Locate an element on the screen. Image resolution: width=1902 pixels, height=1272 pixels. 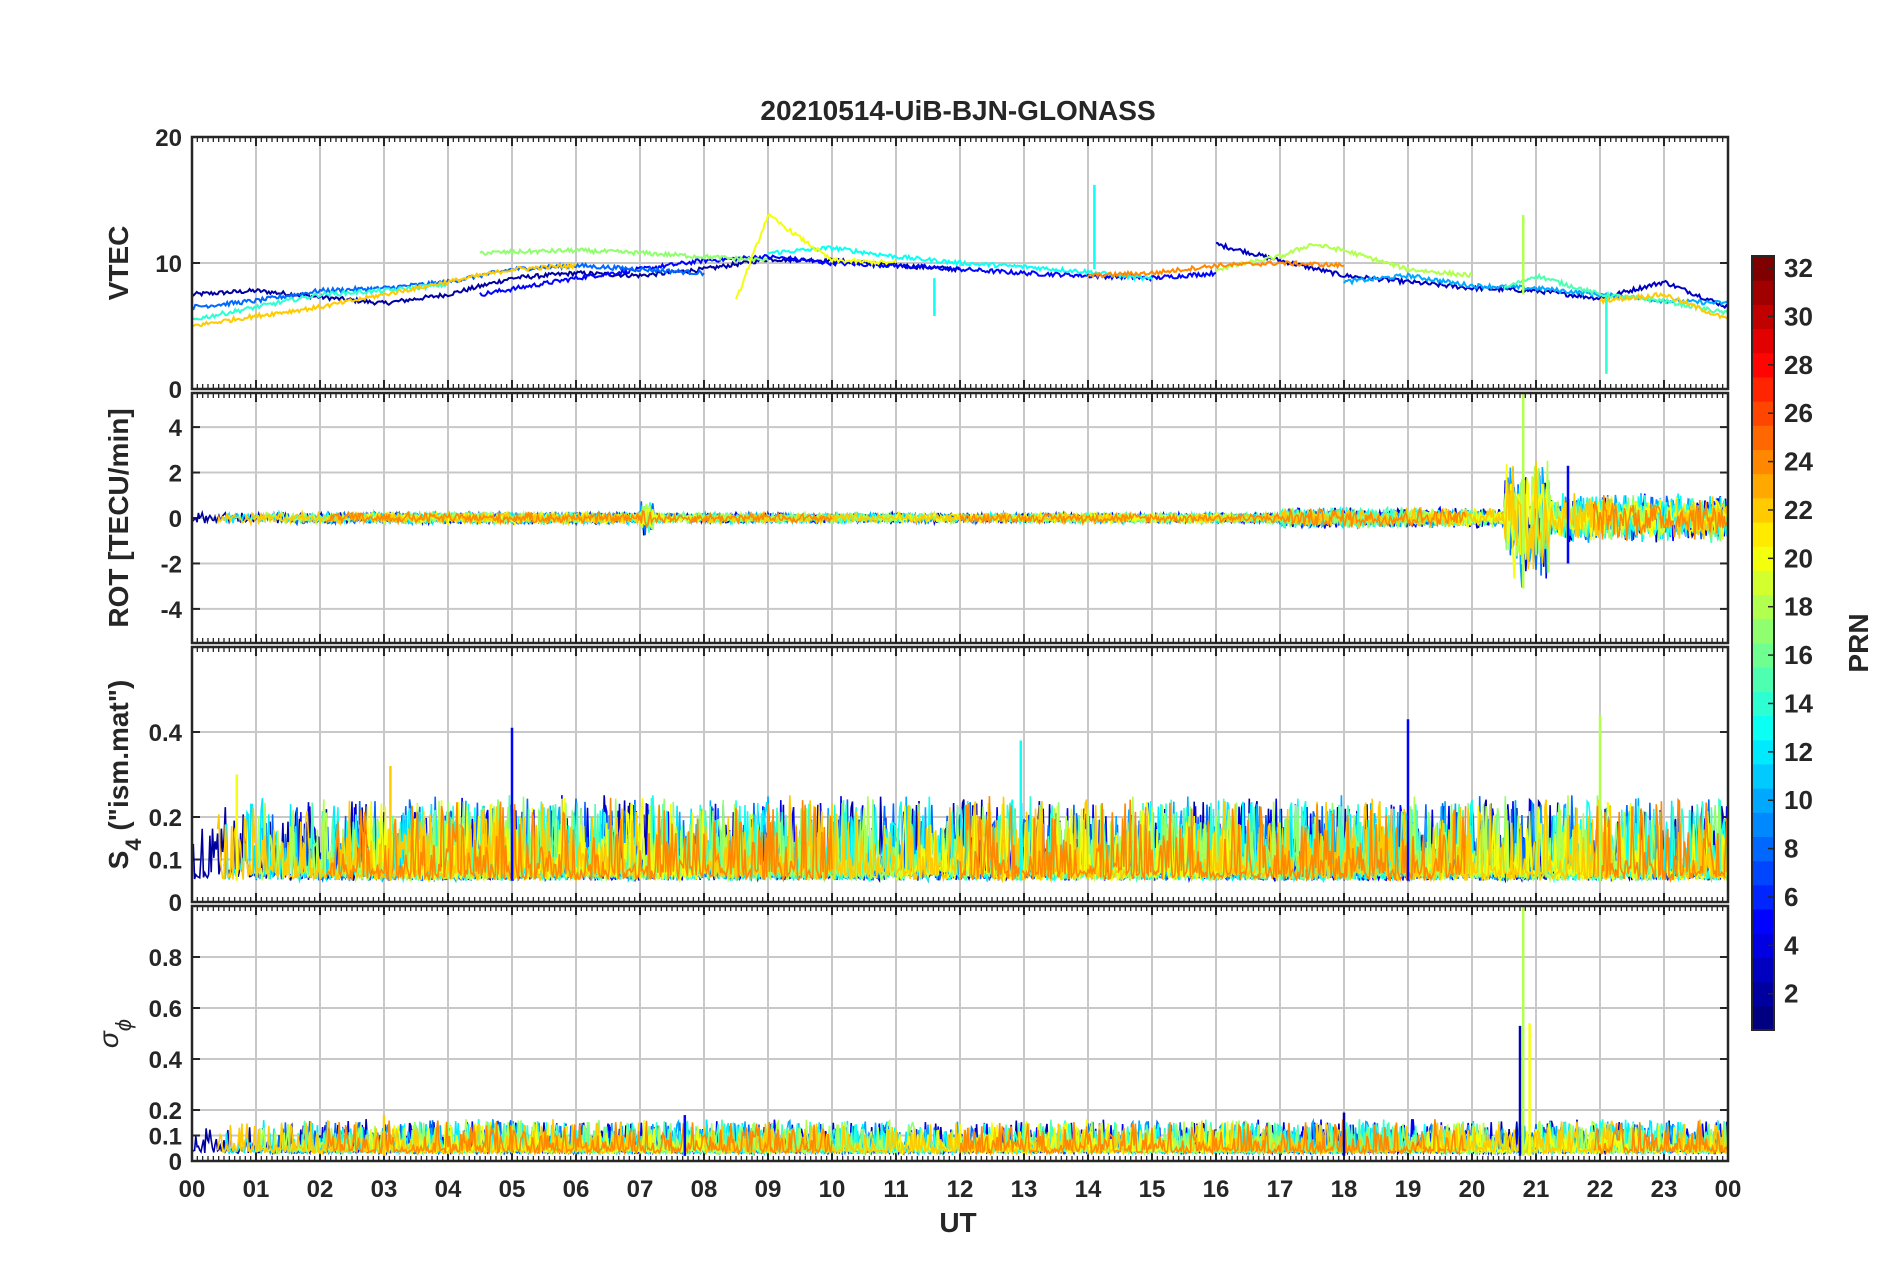
y-axis-label: σϕ is located at coordinates (114, 1033).